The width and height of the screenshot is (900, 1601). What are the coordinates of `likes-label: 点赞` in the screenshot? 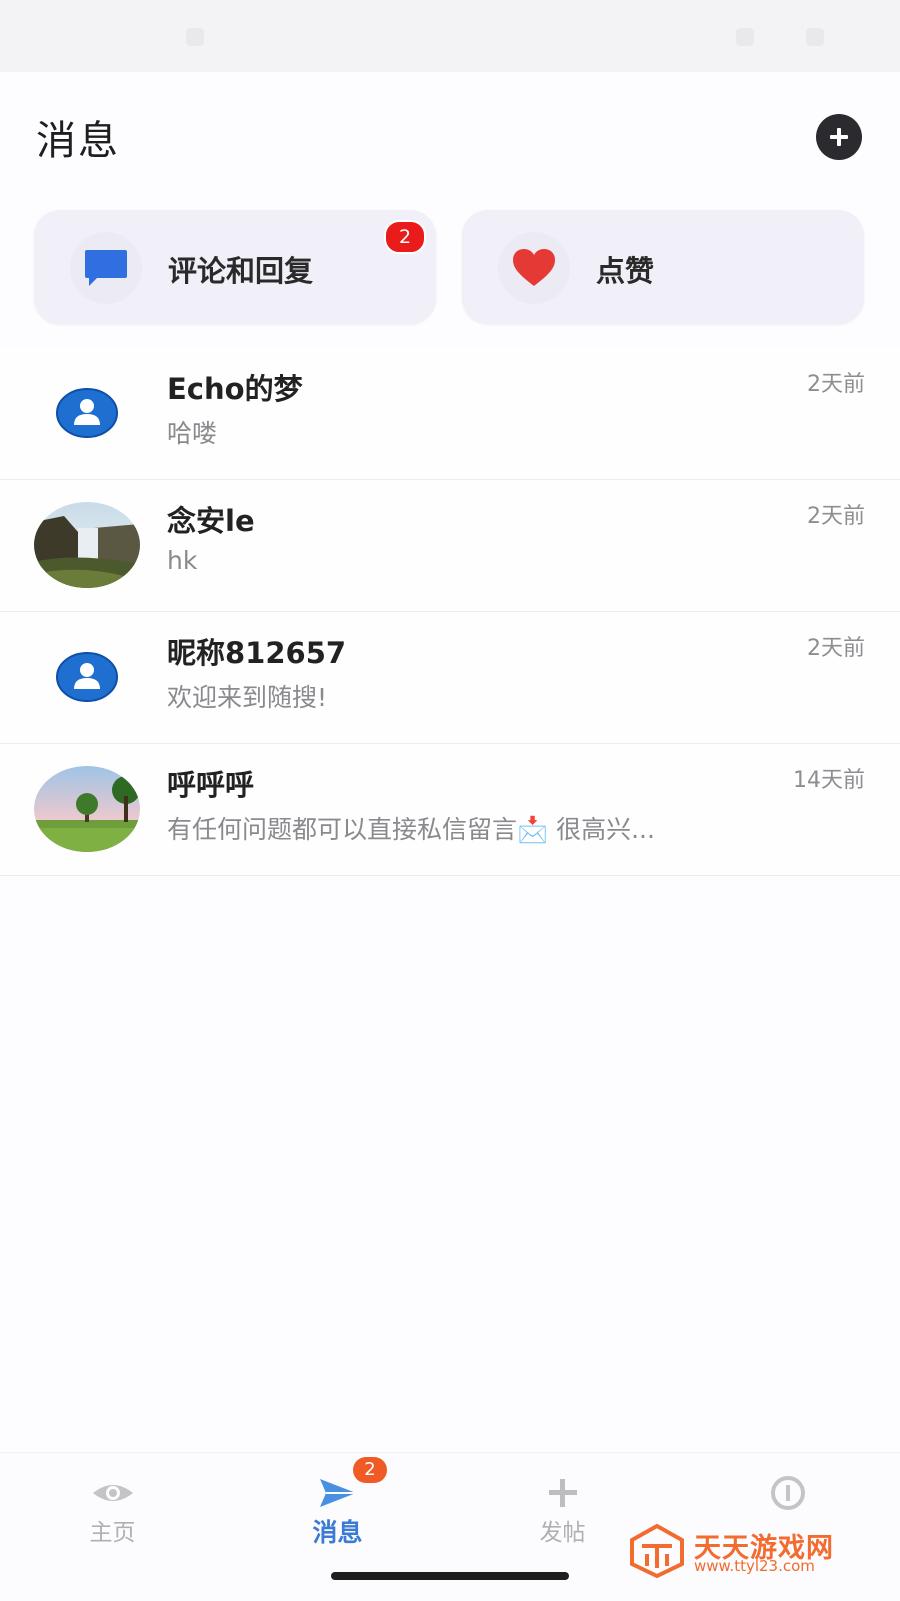 It's located at (625, 271).